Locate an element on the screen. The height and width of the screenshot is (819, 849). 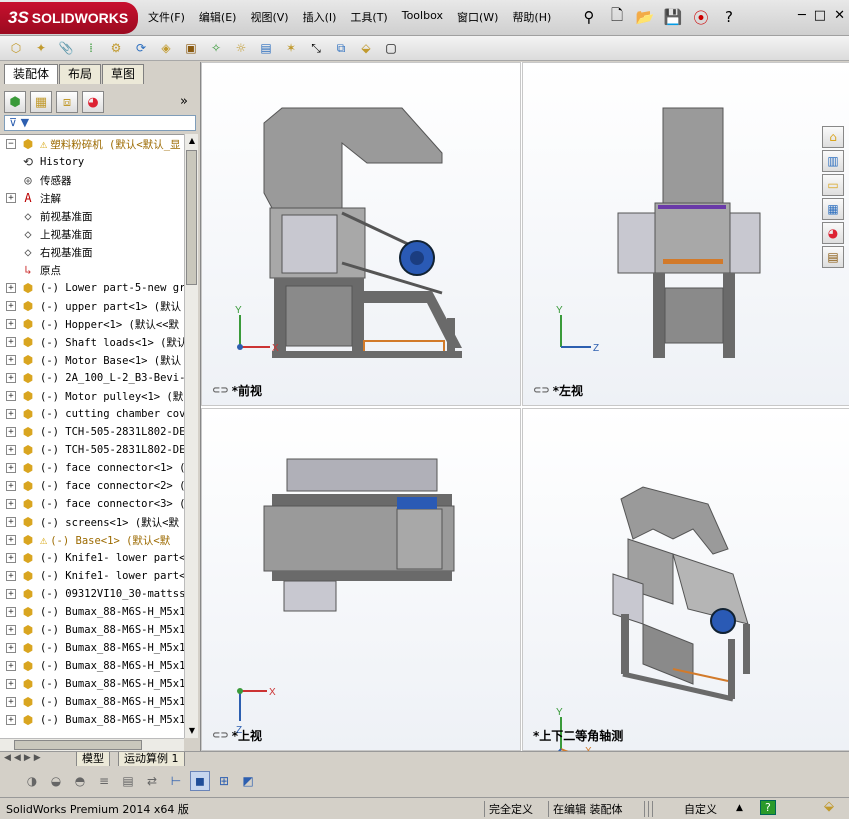
tool-b-icon: ◒ is located at coordinates (56, 781).